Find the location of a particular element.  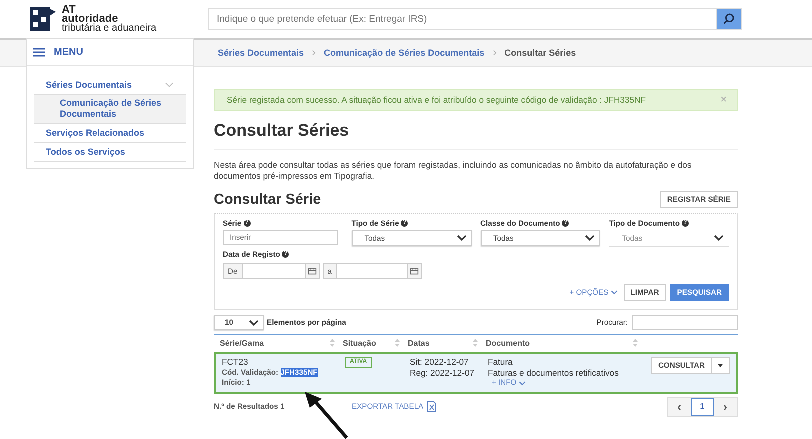

page-title: Consultar Séries is located at coordinates (476, 135).